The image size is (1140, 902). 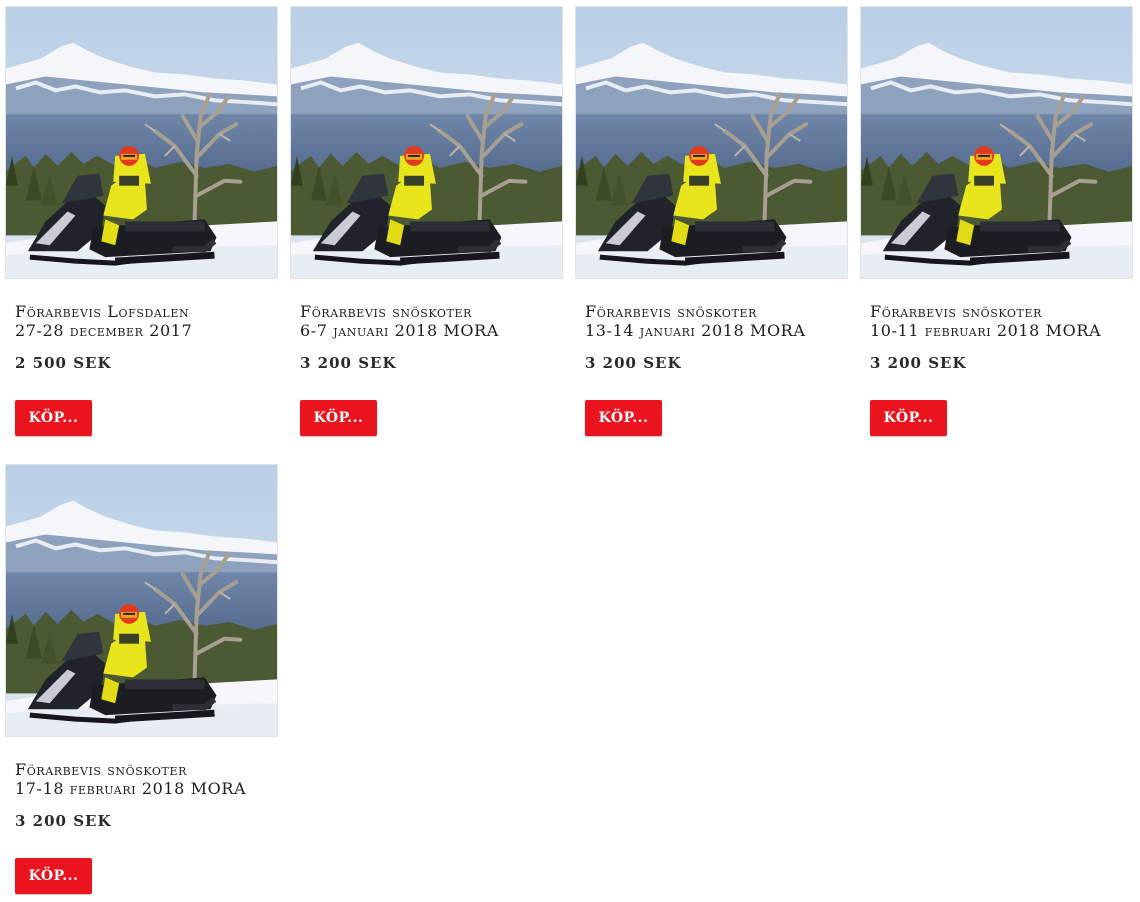 What do you see at coordinates (102, 311) in the screenshot?
I see `product-title-line1: Förarbevis Lofsdalen` at bounding box center [102, 311].